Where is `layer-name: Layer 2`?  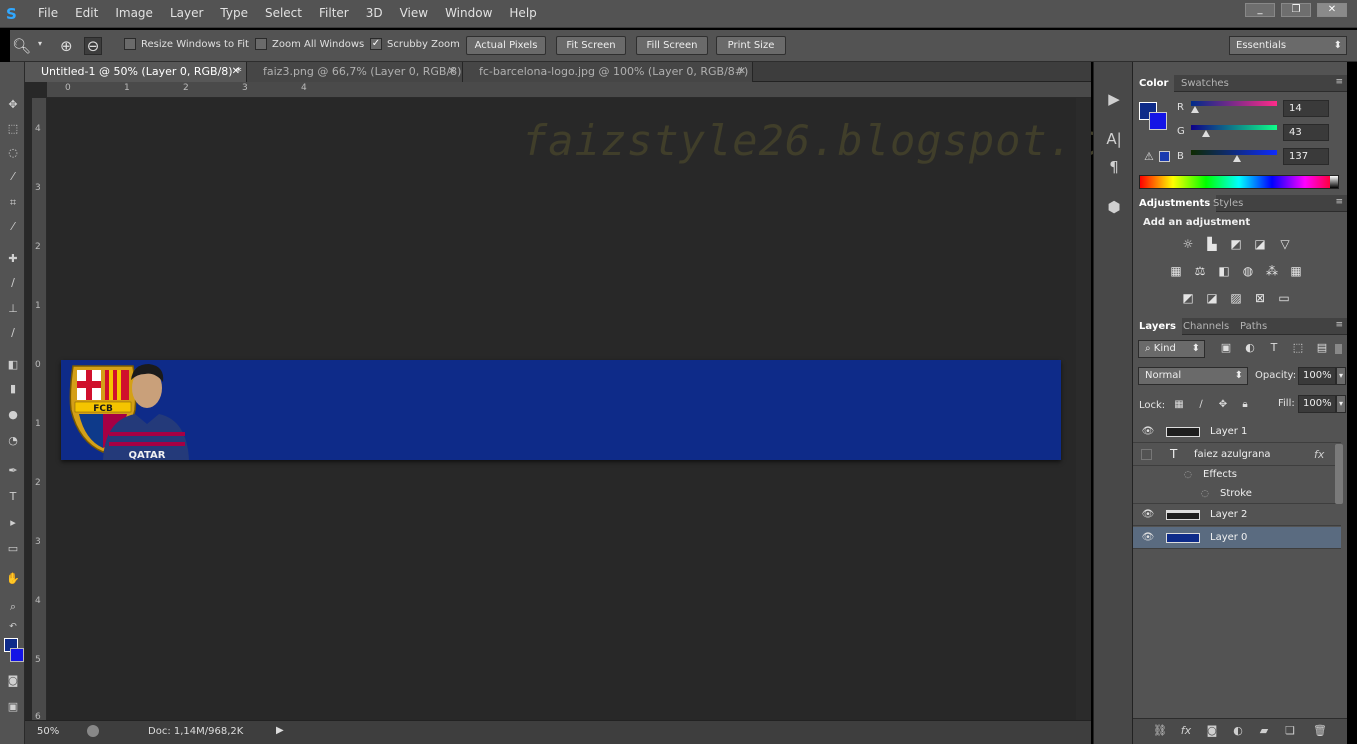
layer-name: Layer 2 is located at coordinates (1228, 514).